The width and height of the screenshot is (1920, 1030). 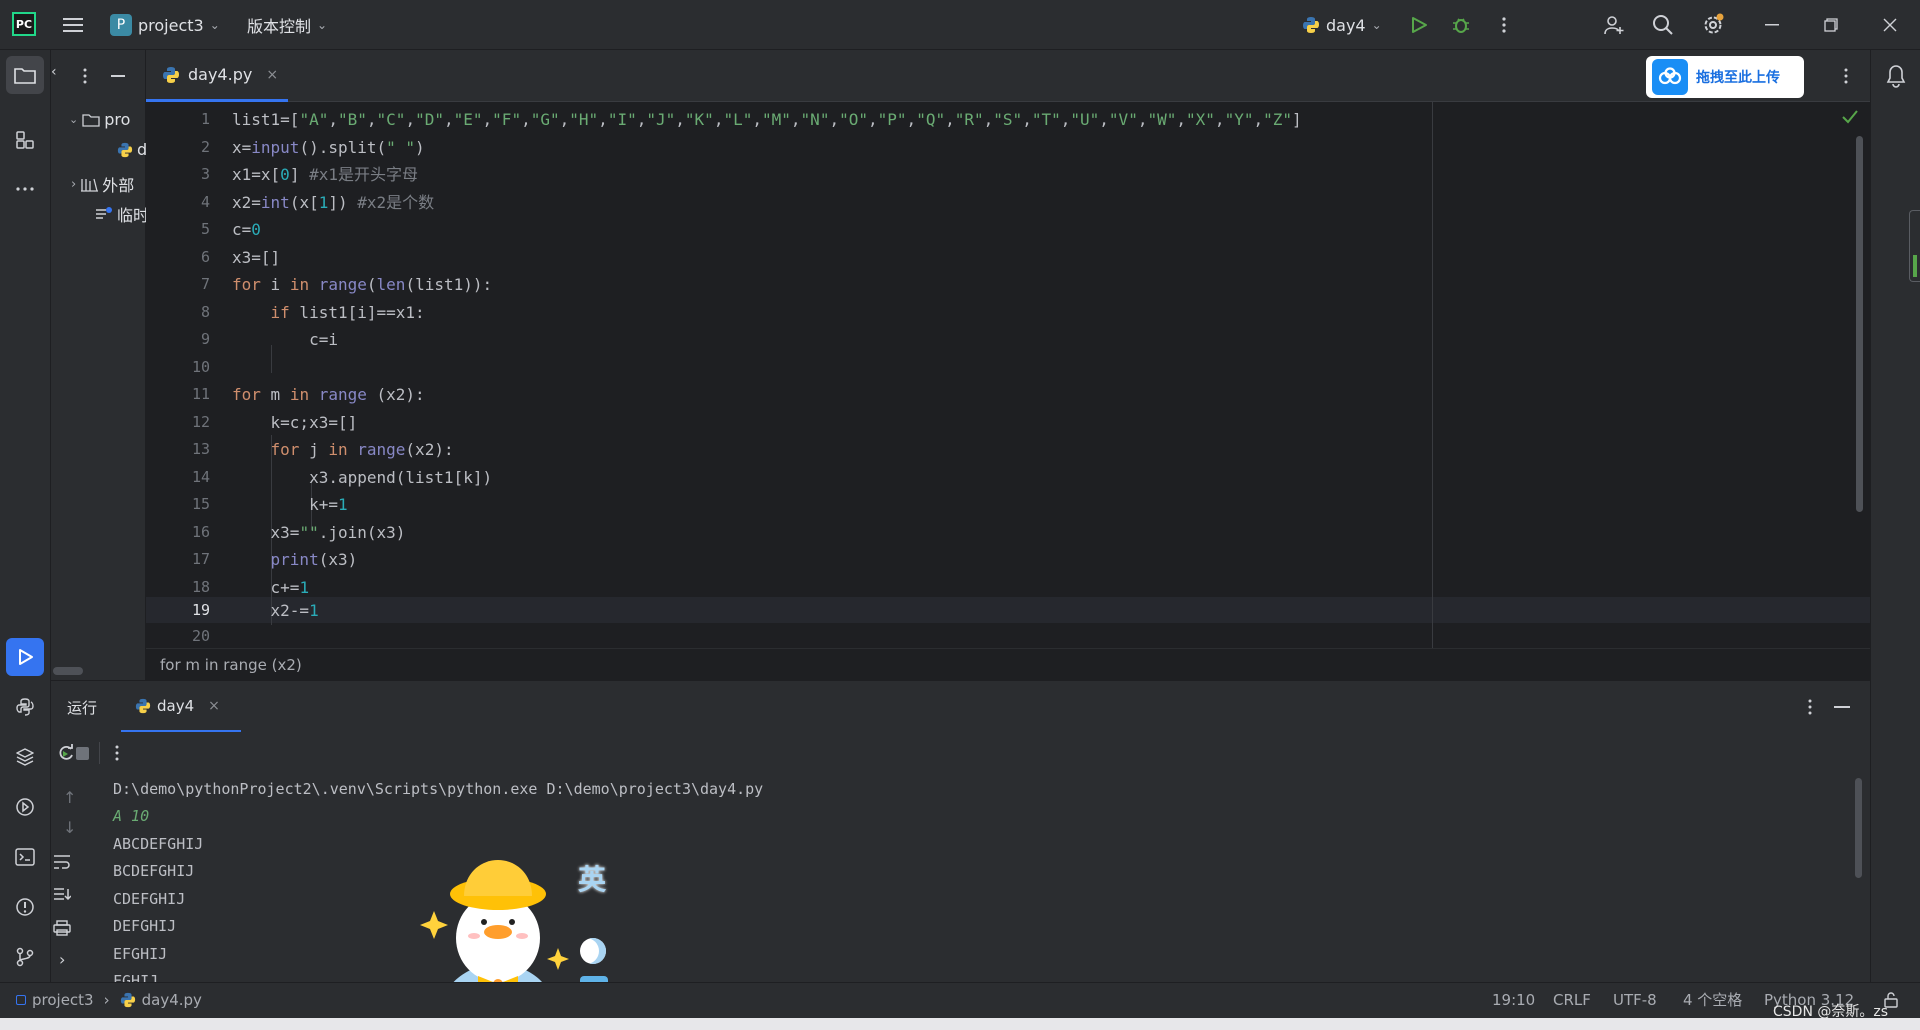 I want to click on collapse-icon: ‹, so click(x=54, y=72).